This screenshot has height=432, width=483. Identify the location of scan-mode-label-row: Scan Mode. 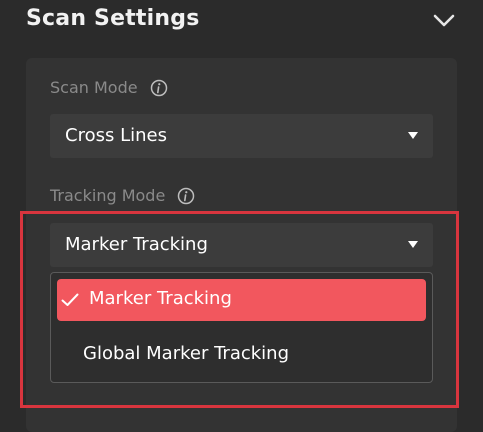
(109, 87).